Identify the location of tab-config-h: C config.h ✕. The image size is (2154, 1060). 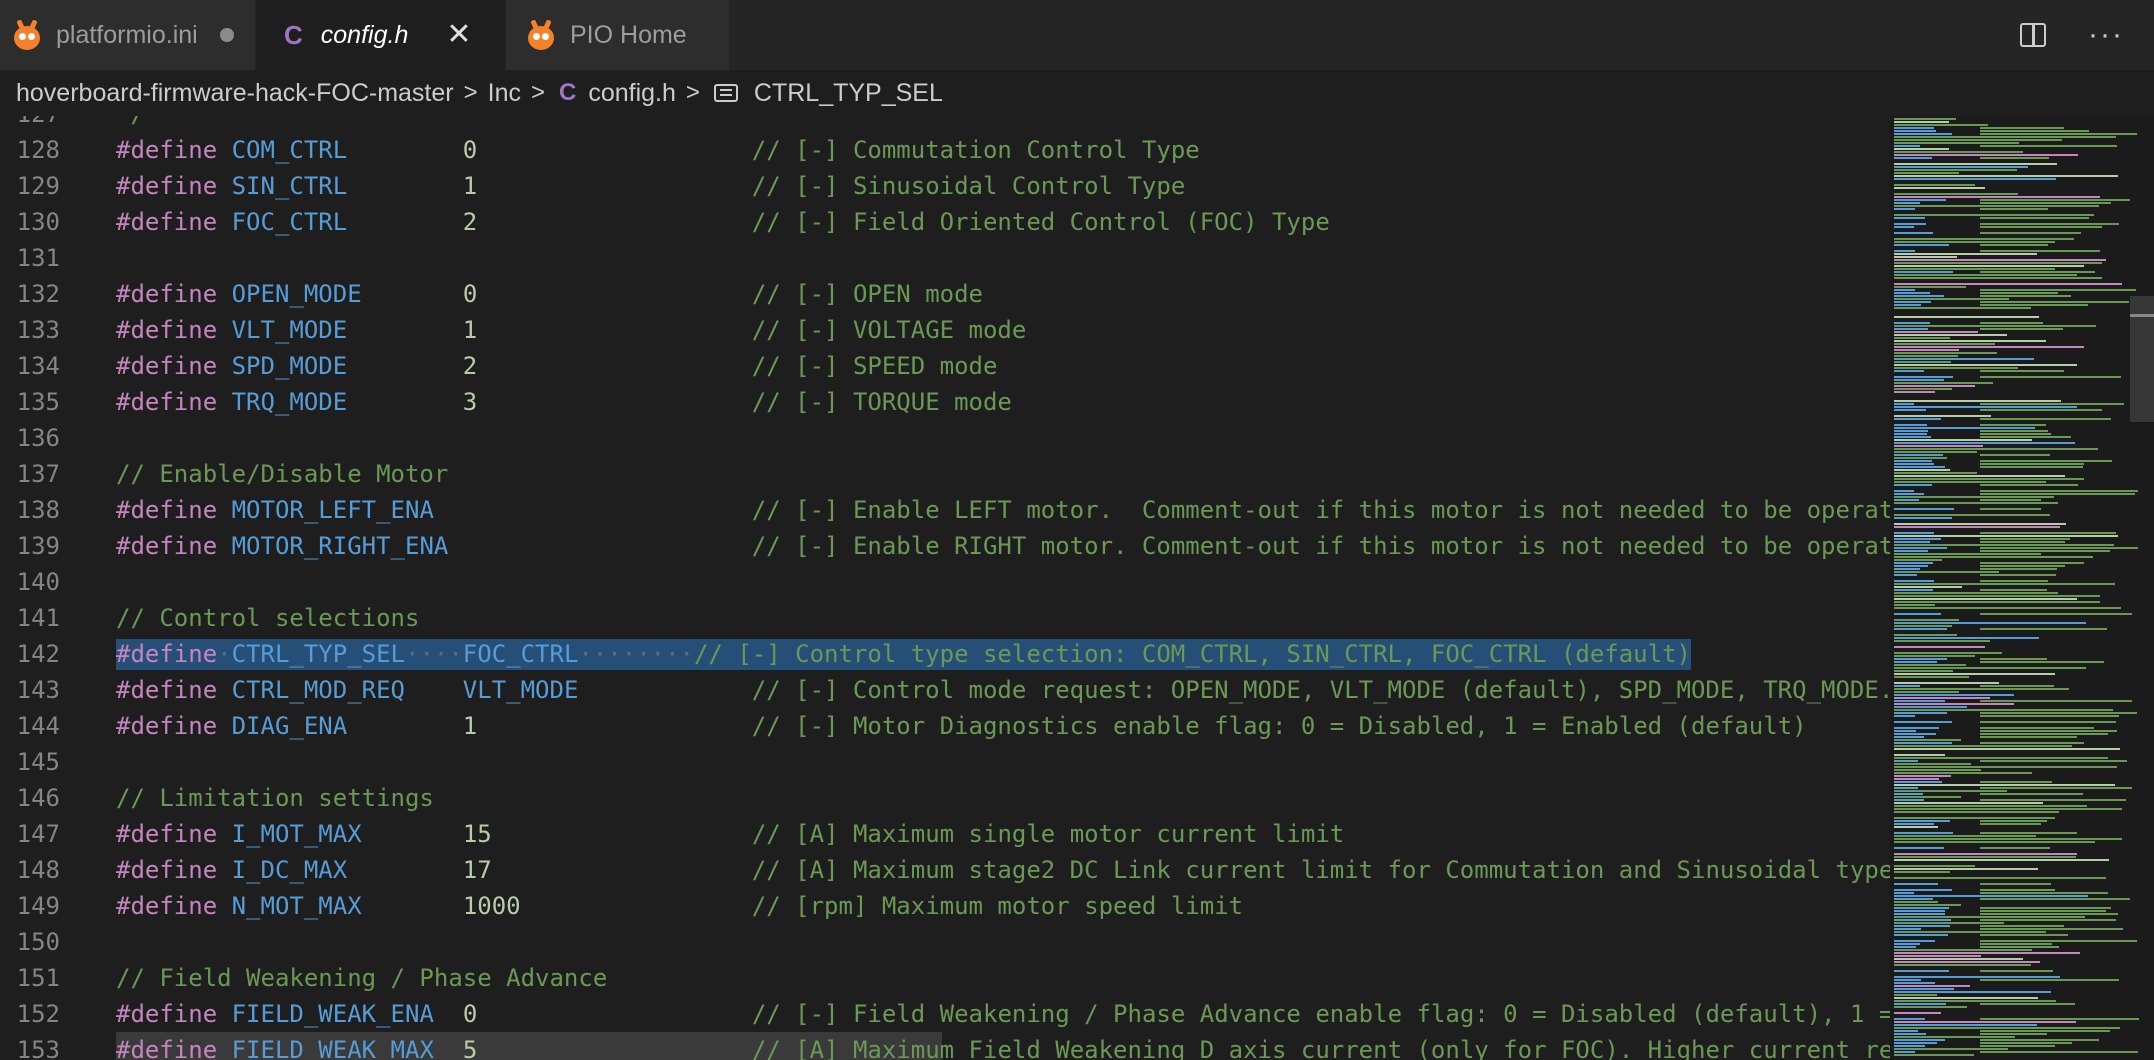
(381, 35).